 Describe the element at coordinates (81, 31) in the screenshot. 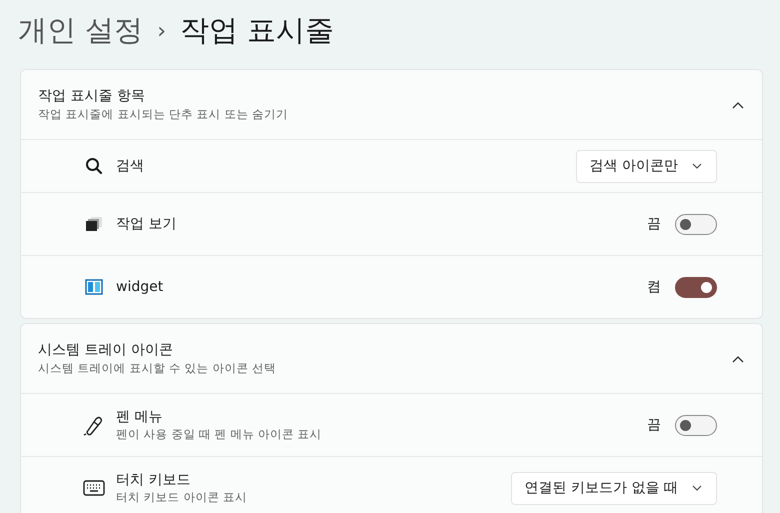

I see `breadcrumb-parent: 개인 설정` at that location.